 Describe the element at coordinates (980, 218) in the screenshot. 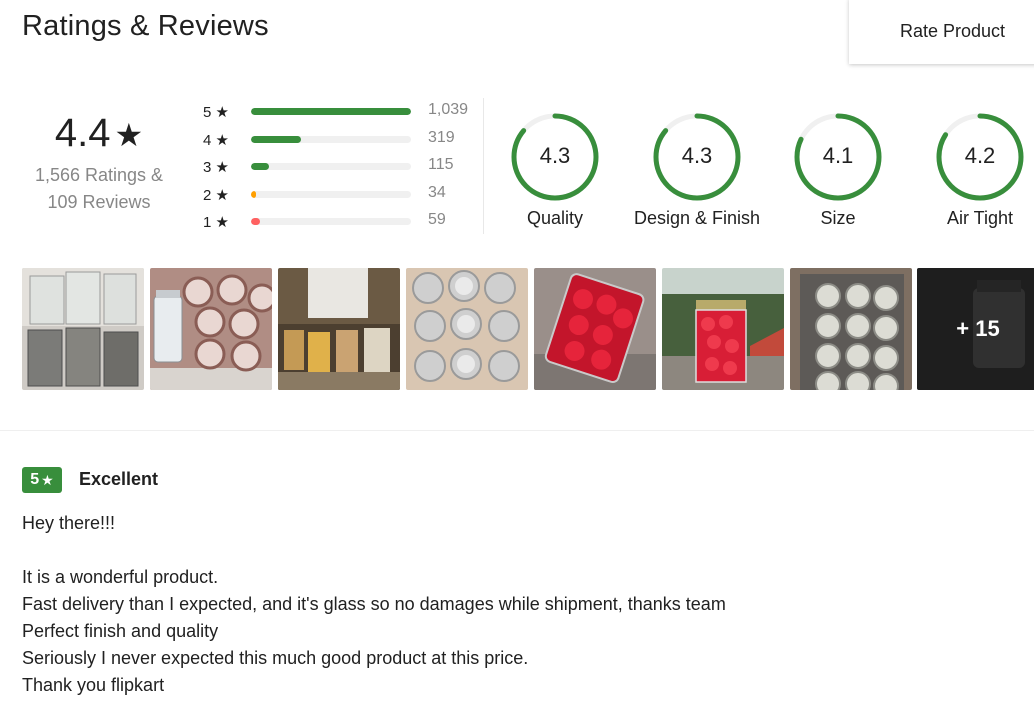

I see `aspect-label: Air Tight` at that location.